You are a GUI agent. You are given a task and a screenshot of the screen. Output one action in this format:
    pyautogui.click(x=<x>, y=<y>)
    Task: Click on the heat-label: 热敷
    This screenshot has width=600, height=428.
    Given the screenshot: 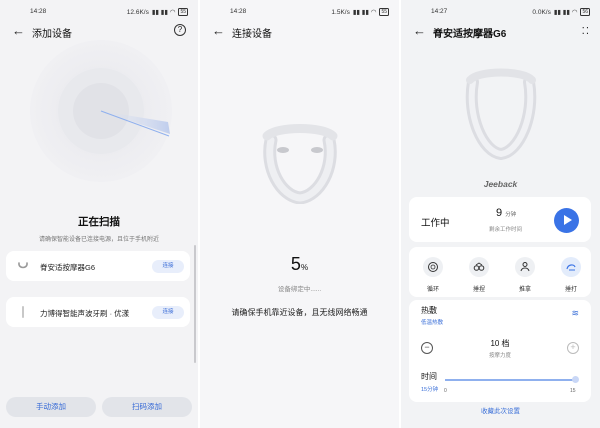 What is the action you would take?
    pyautogui.click(x=429, y=310)
    